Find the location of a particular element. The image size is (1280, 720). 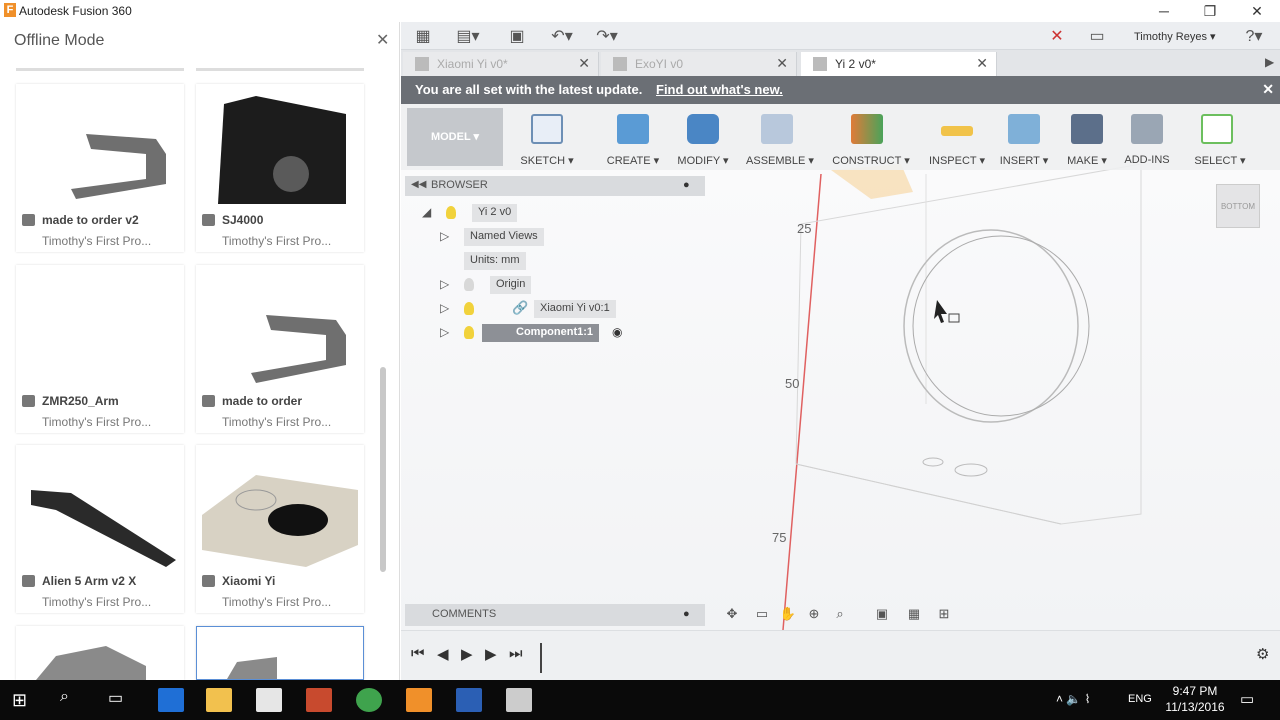

step-forward-icon: ▶ is located at coordinates (491, 654).